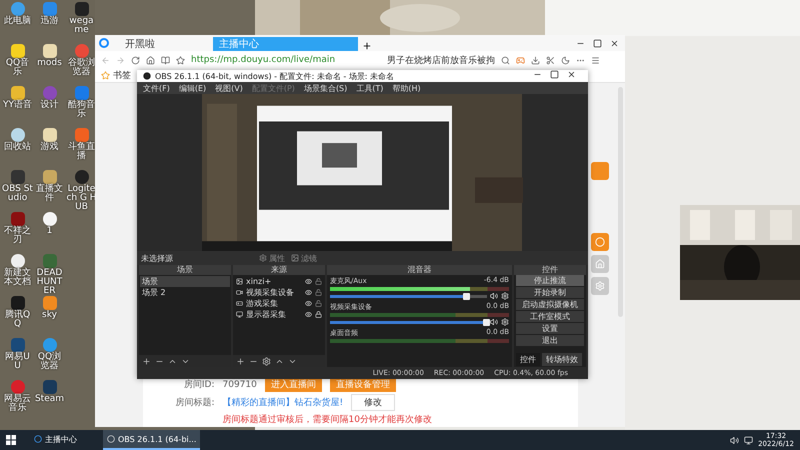 This screenshot has height=450, width=800. Describe the element at coordinates (65, 440) in the screenshot. I see `taskbar-app: 主播中心` at that location.